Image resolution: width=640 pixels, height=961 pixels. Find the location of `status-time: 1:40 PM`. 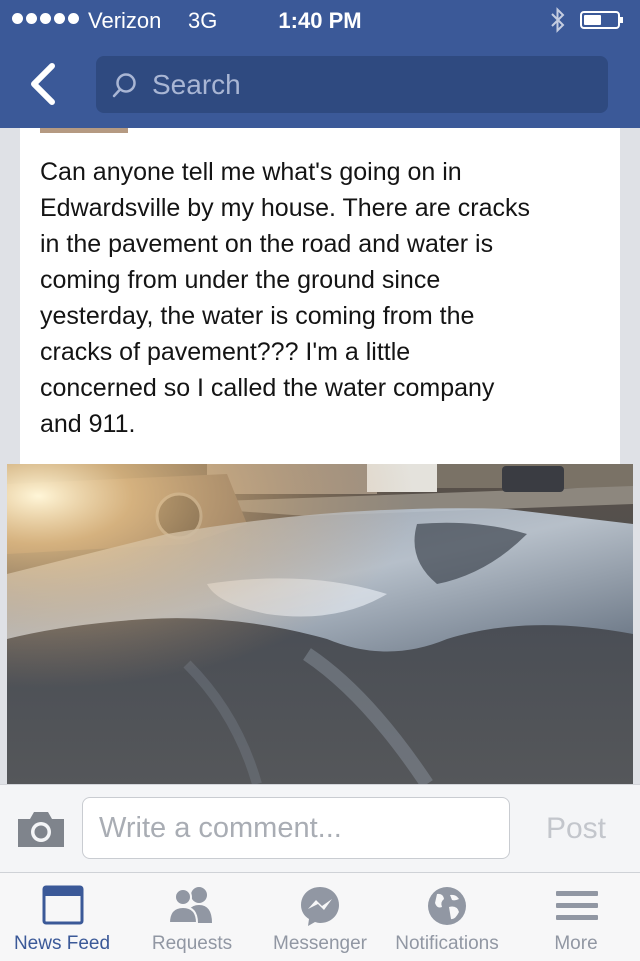

status-time: 1:40 PM is located at coordinates (320, 20).